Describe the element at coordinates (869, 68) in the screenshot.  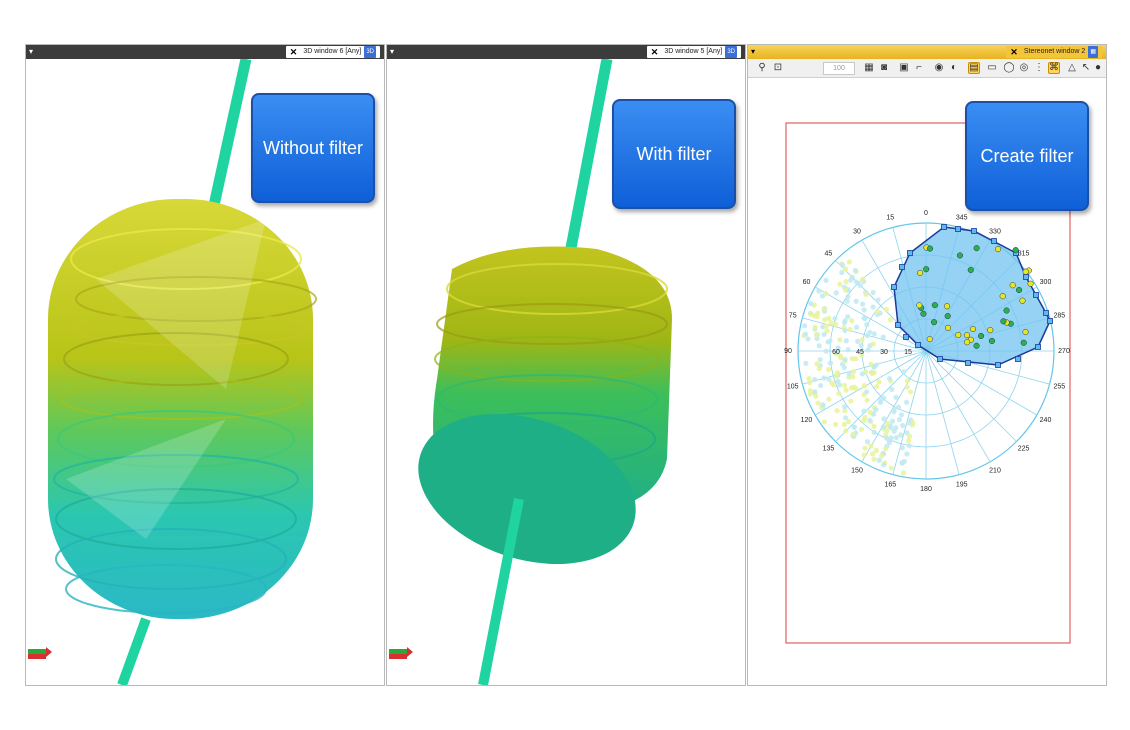
I see `grid-icon: ▦` at that location.